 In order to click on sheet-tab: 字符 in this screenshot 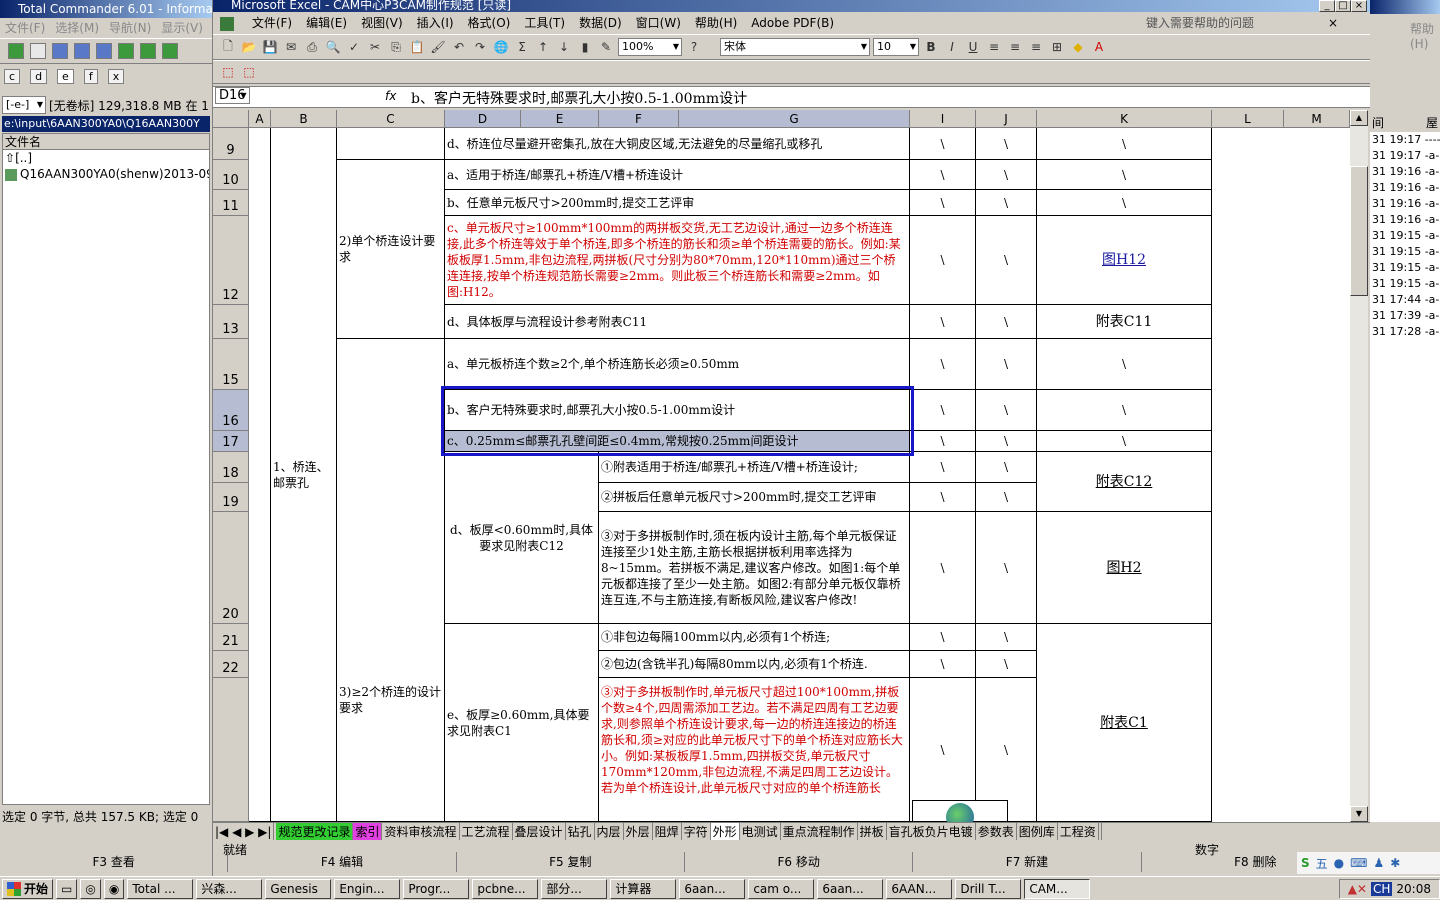, I will do `click(696, 831)`.